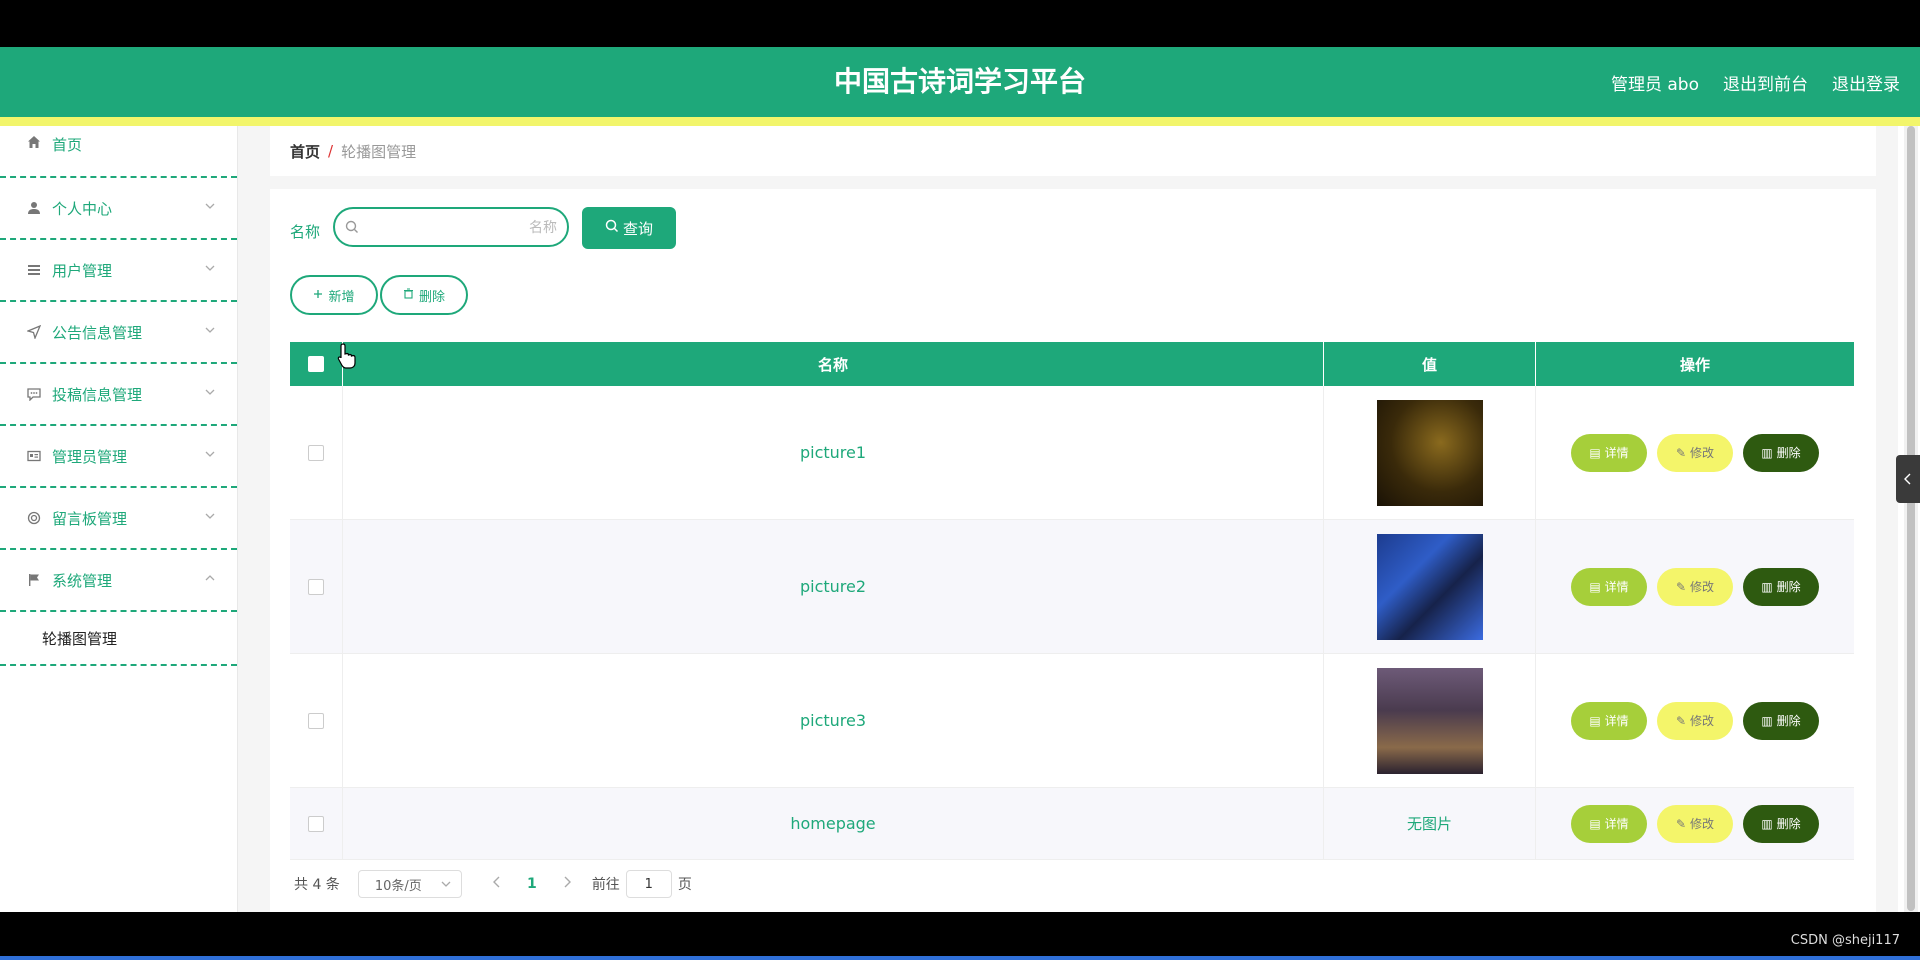 Image resolution: width=1920 pixels, height=960 pixels. I want to click on admin-user-label: 管理员 abo, so click(1655, 82).